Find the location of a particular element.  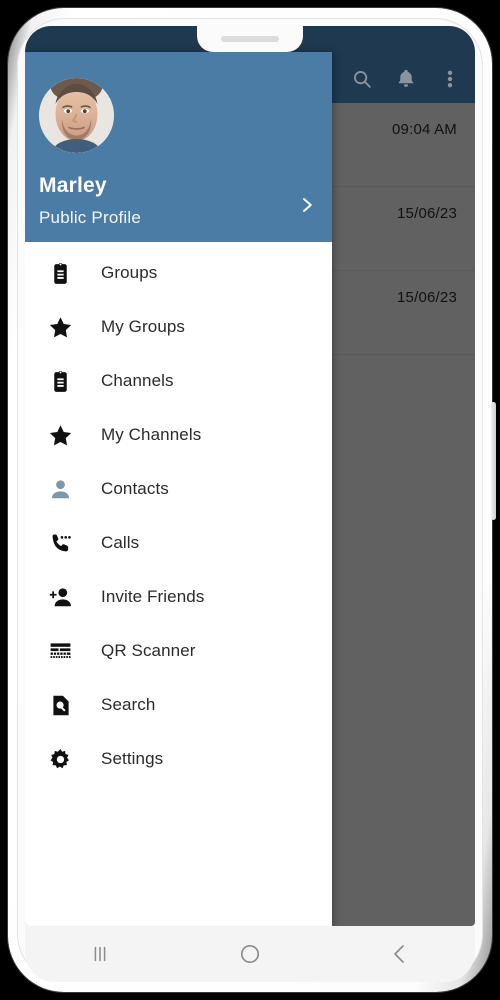

menu-item-my-channels: My Channels is located at coordinates (178, 435).